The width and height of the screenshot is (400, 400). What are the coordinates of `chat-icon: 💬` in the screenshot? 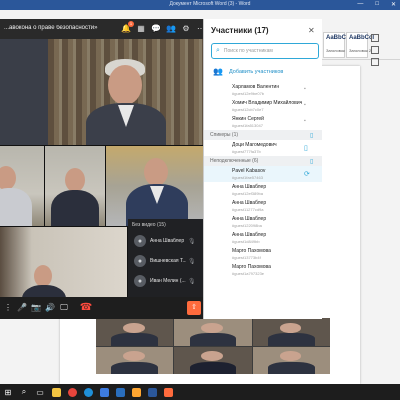 It's located at (156, 29).